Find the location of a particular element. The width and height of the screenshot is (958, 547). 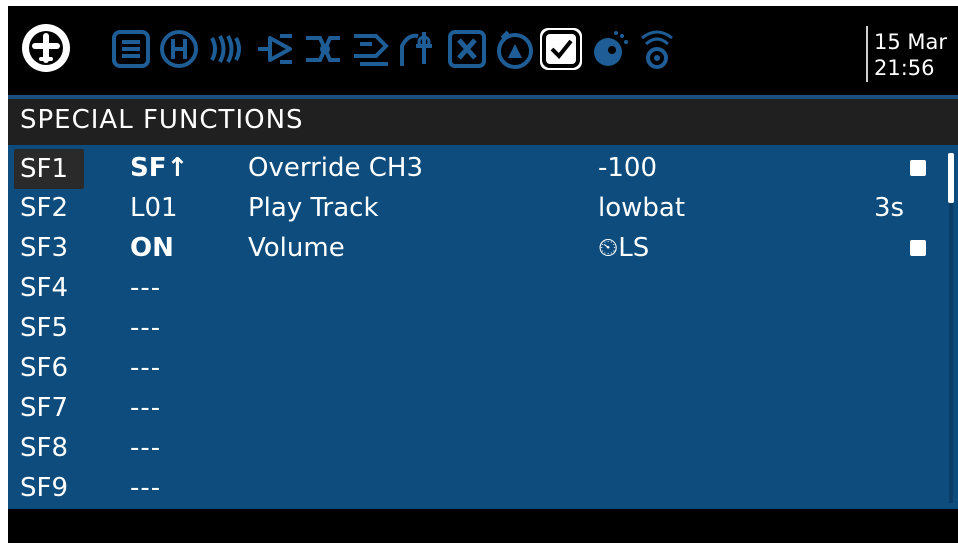

function-row: SF6 --- is located at coordinates (483, 369).